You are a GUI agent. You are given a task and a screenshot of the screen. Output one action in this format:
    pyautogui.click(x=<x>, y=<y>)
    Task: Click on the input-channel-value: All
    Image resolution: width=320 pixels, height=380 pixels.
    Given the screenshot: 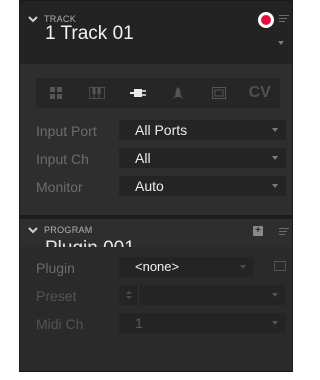 What is the action you would take?
    pyautogui.click(x=143, y=158)
    